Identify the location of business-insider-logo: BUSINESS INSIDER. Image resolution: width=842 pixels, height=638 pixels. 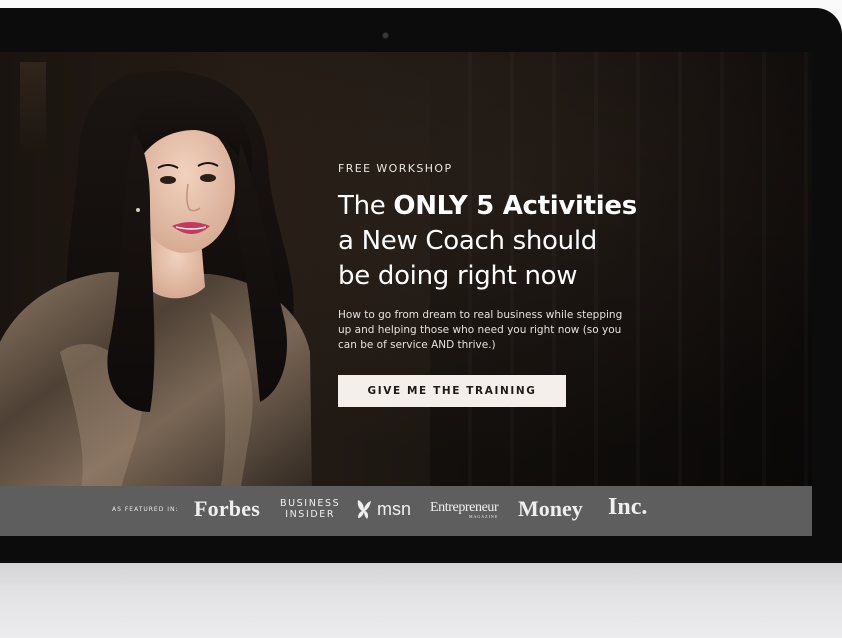
(310, 509).